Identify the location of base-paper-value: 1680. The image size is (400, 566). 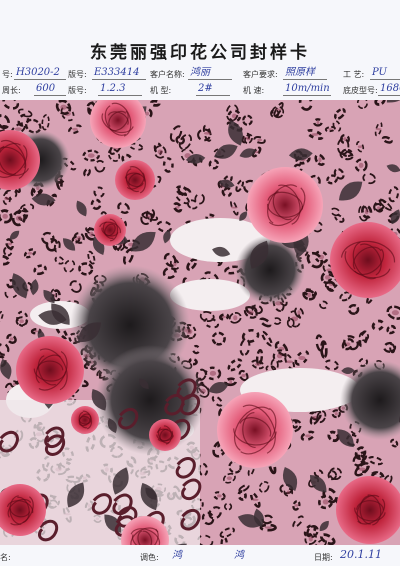
(389, 89).